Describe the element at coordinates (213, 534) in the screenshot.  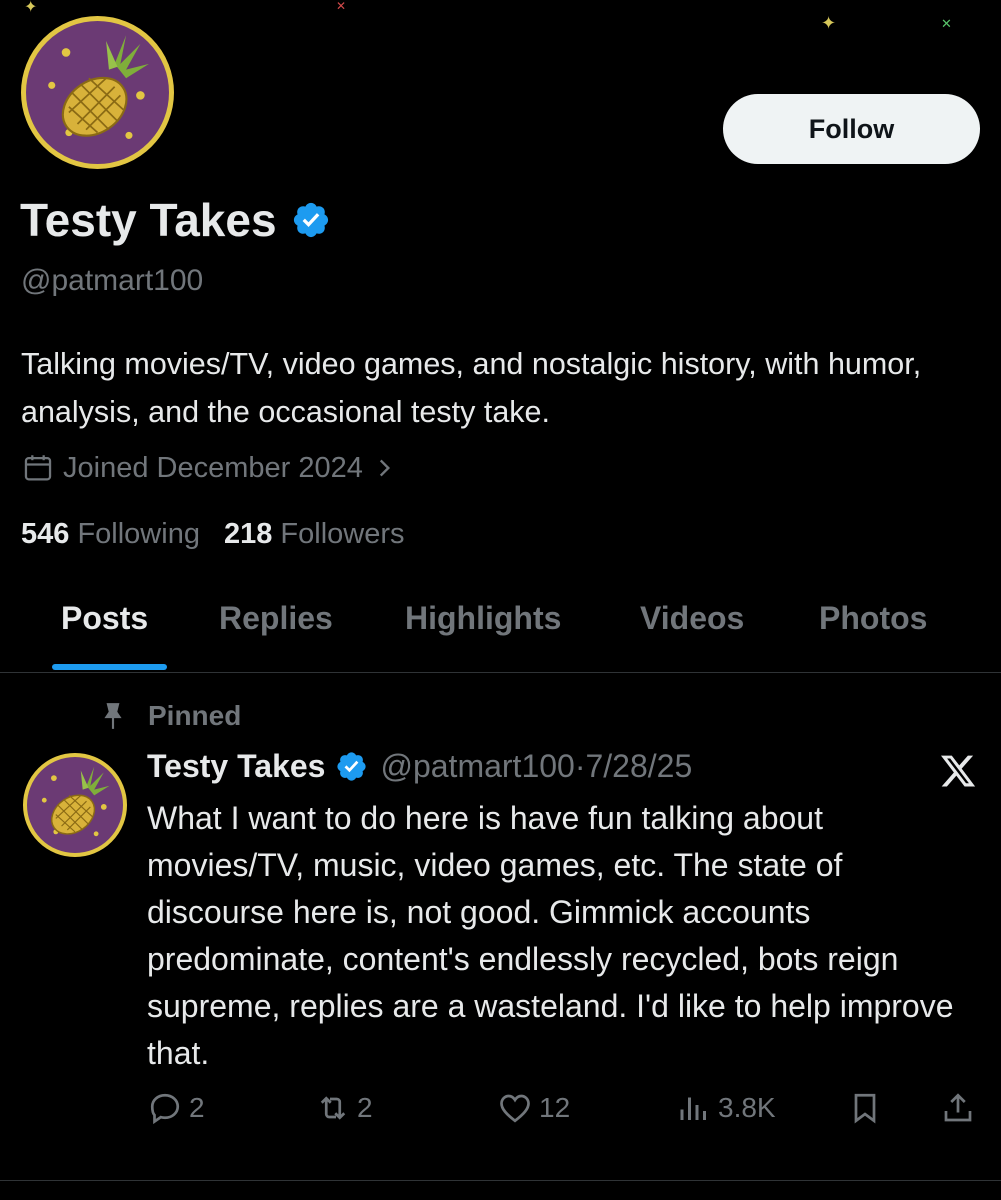
I see `follow-stats: 546 Following 218 Followers` at that location.